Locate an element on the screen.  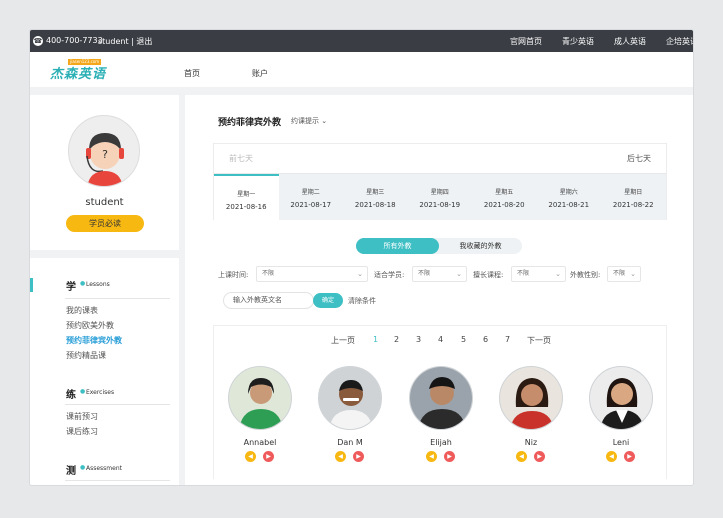
must-read-button: 学员必读 is located at coordinates (105, 223).